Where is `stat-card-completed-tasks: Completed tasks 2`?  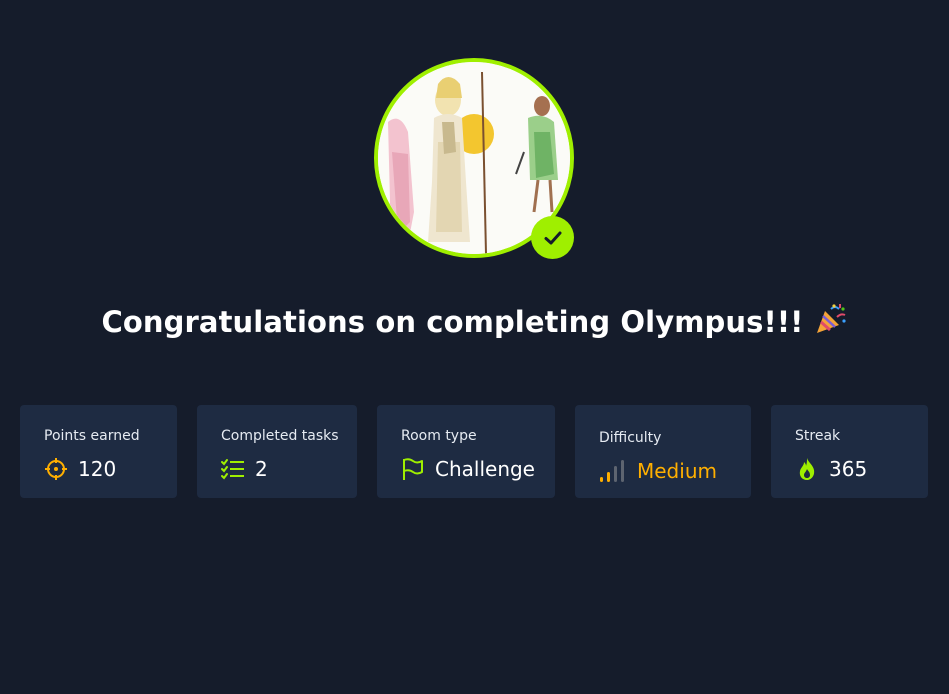
stat-card-completed-tasks: Completed tasks 2 is located at coordinates (277, 451).